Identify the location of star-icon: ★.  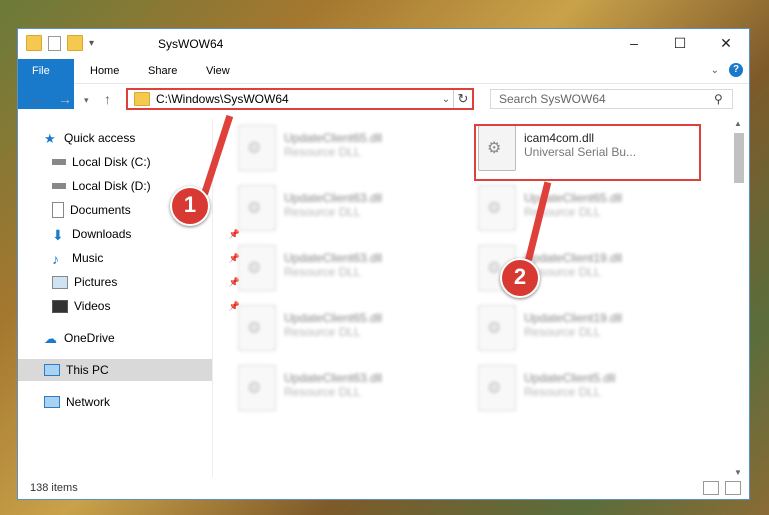
(50, 138).